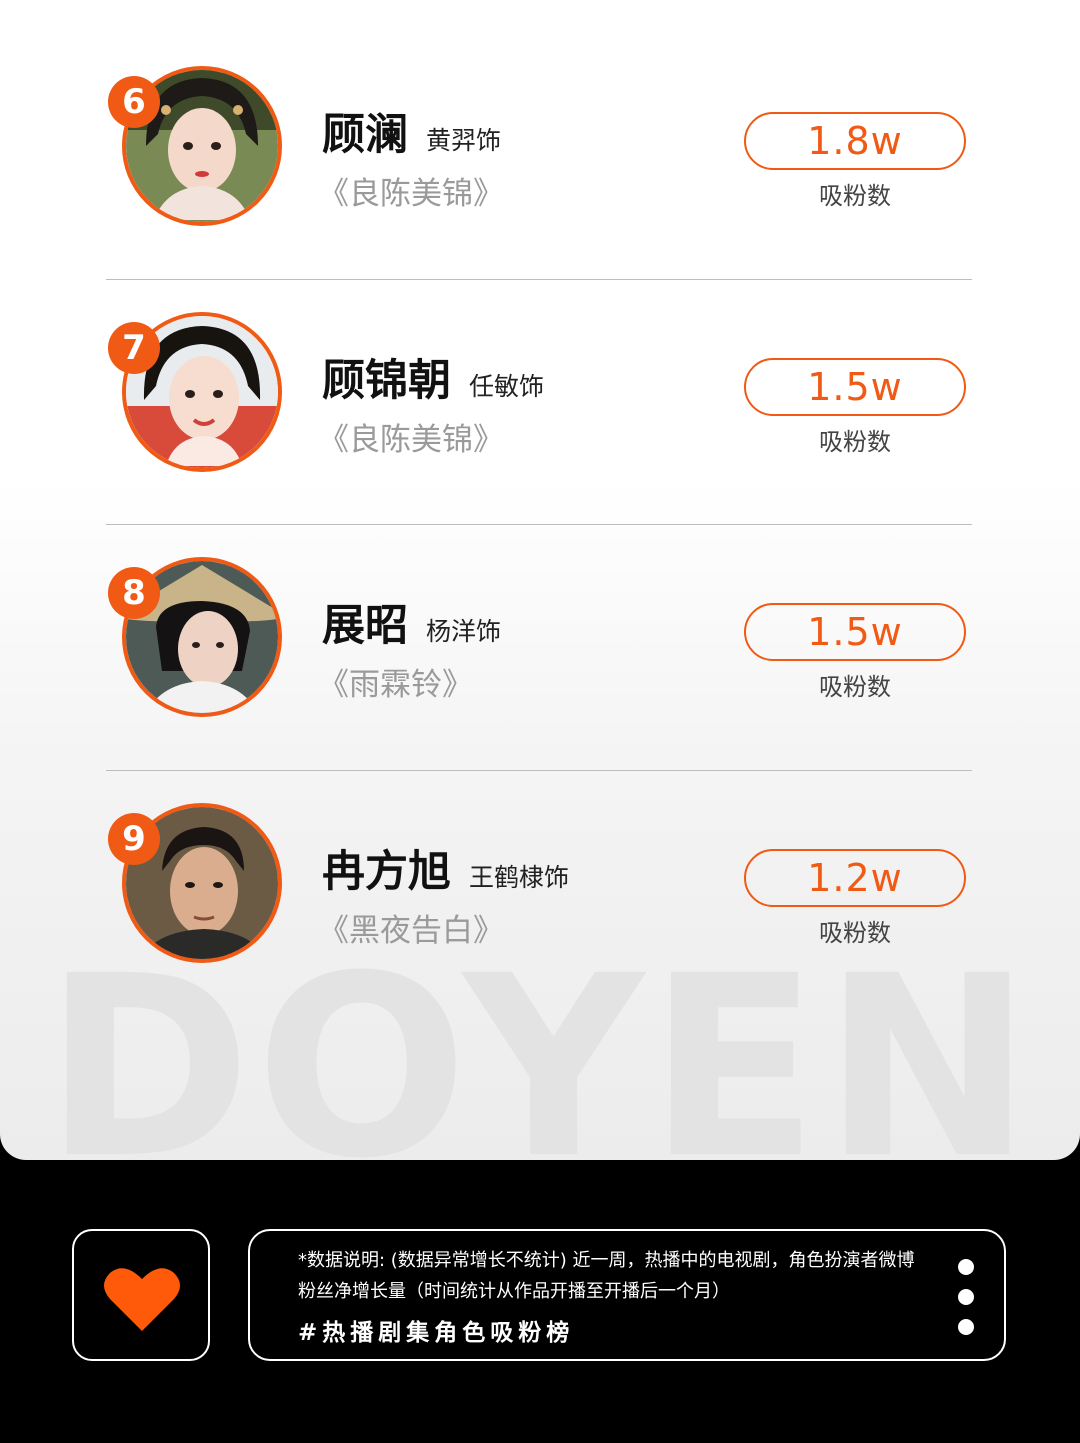 Image resolution: width=1080 pixels, height=1443 pixels. I want to click on heart-icon, so click(142, 1299).